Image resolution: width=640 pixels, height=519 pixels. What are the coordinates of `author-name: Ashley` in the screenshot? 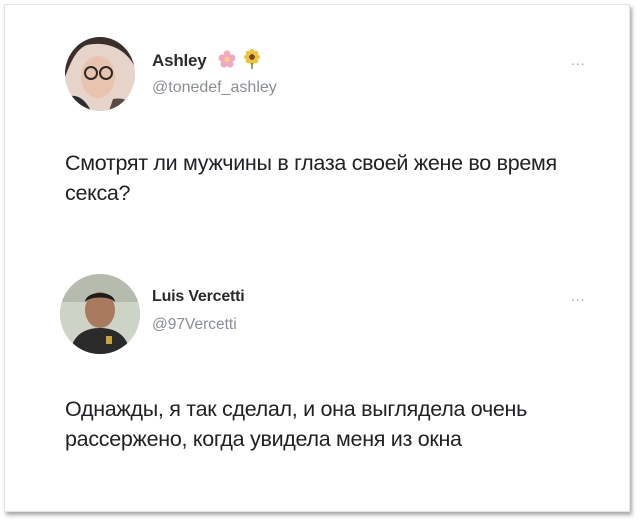 It's located at (179, 61).